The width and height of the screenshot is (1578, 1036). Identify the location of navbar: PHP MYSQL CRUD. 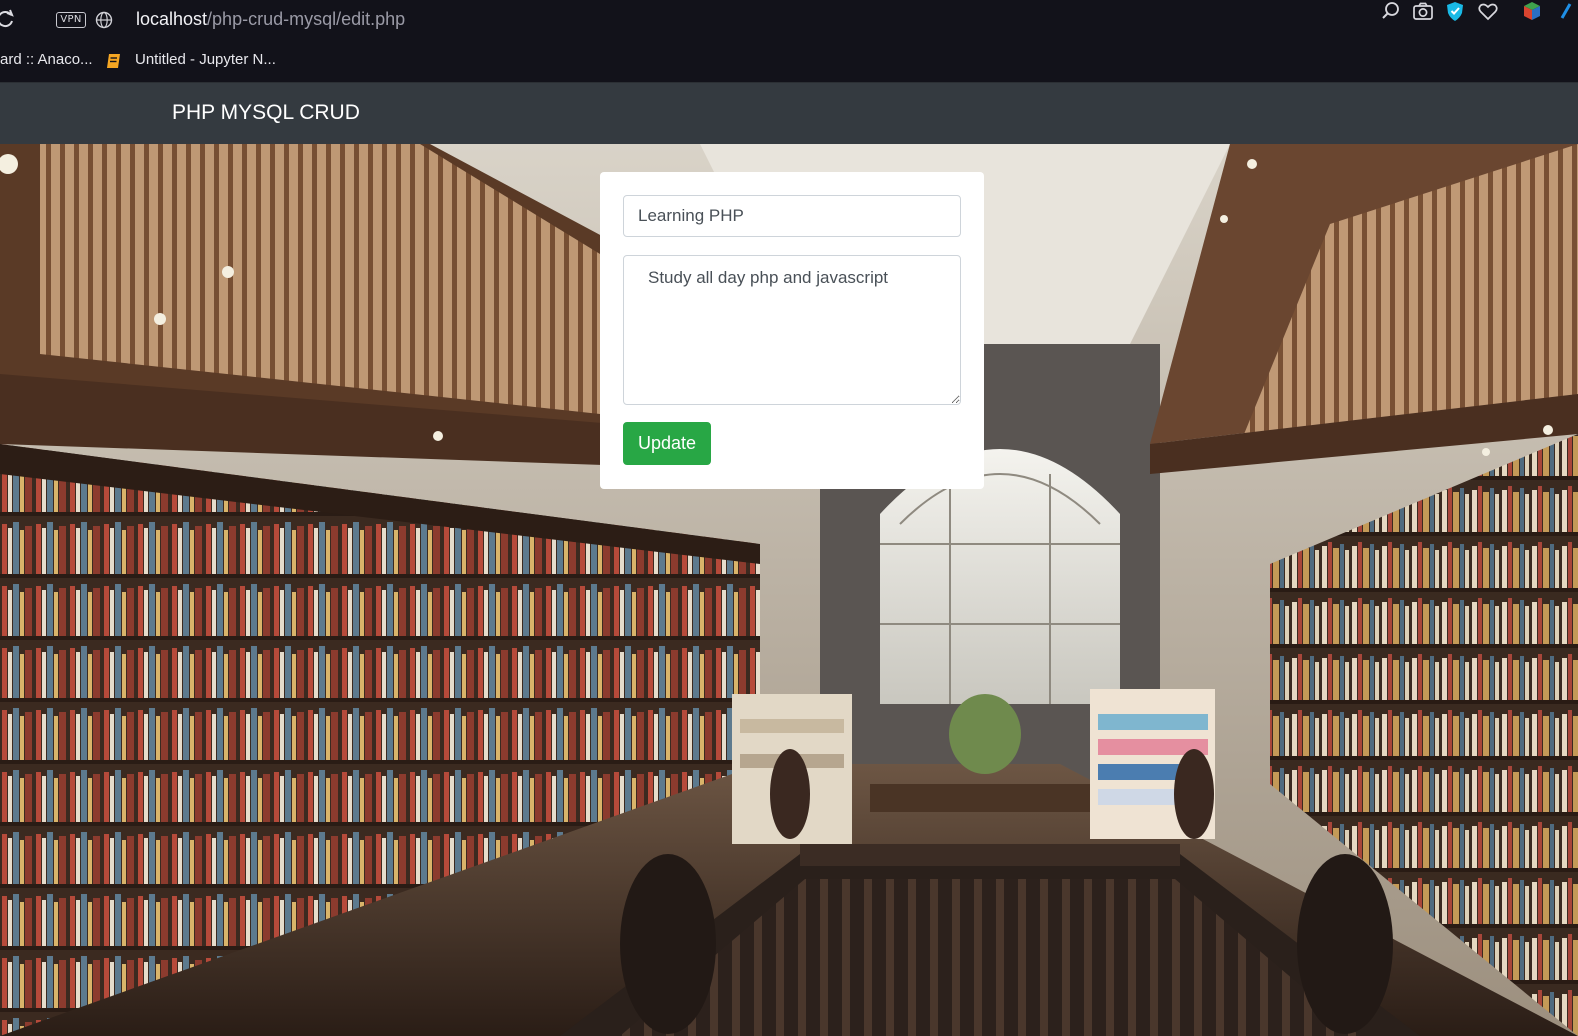
(789, 113).